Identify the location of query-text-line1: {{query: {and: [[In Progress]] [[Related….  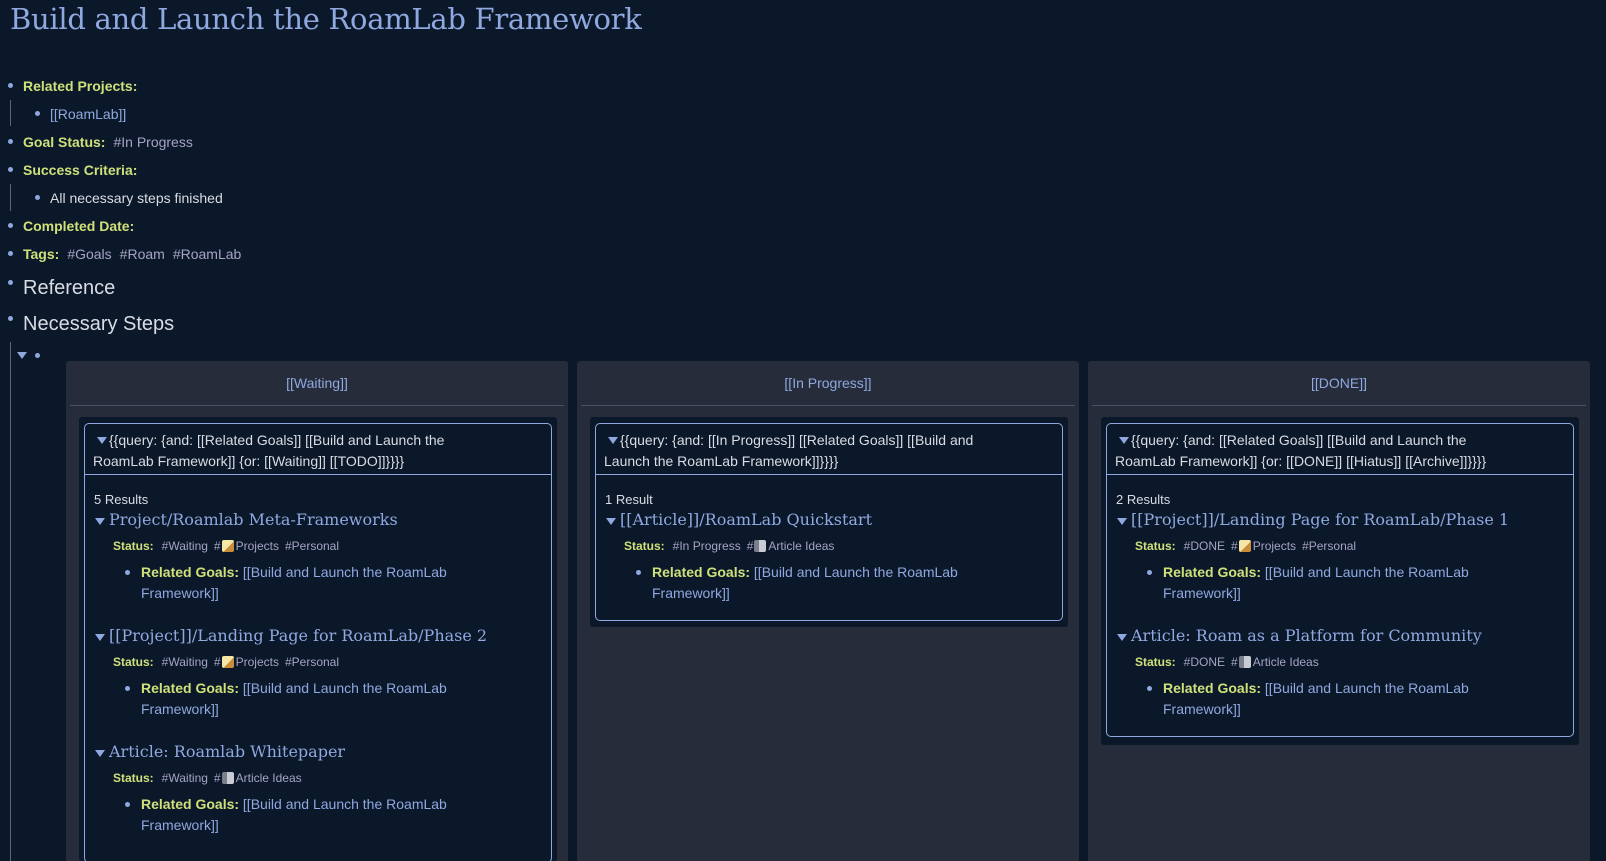
(797, 440).